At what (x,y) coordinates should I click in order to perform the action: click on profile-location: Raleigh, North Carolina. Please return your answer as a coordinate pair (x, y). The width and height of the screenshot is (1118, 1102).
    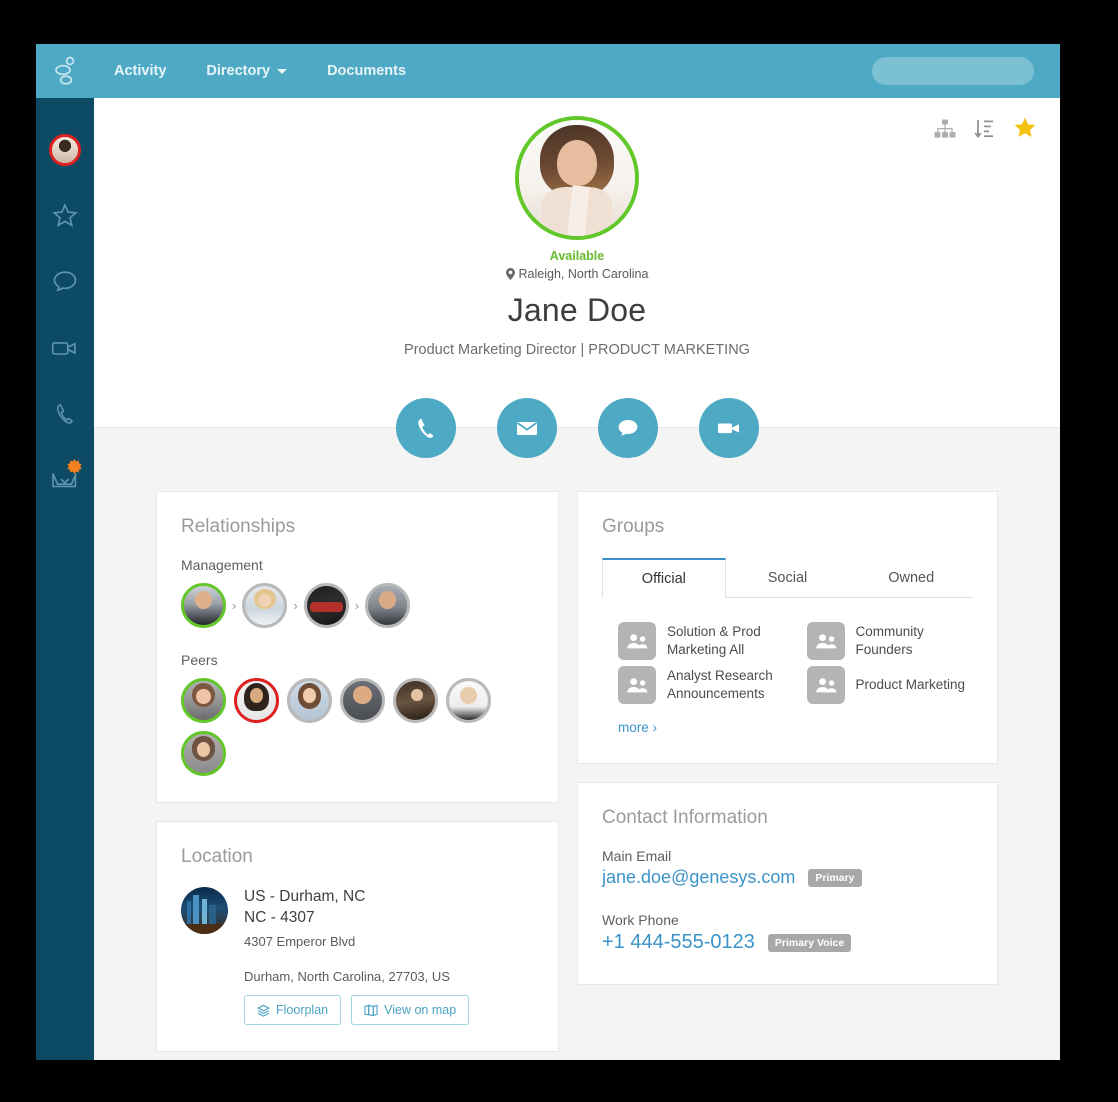
    Looking at the image, I should click on (577, 274).